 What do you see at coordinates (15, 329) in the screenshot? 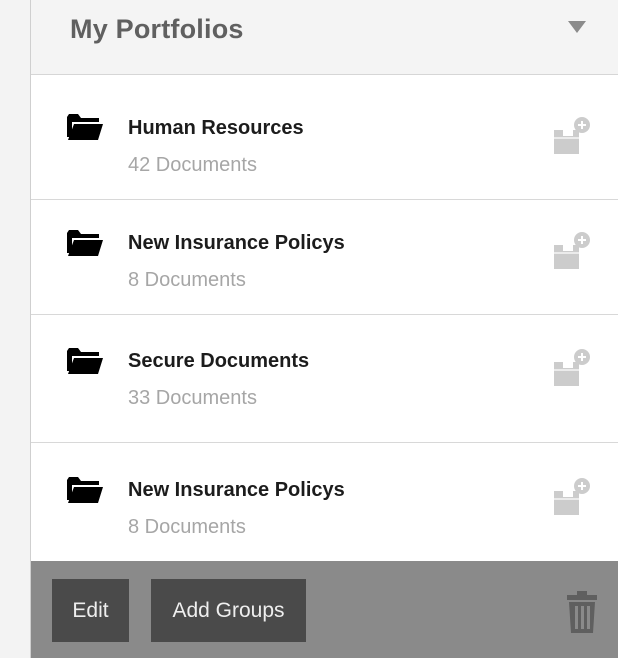
I see `left-sidebar-edge` at bounding box center [15, 329].